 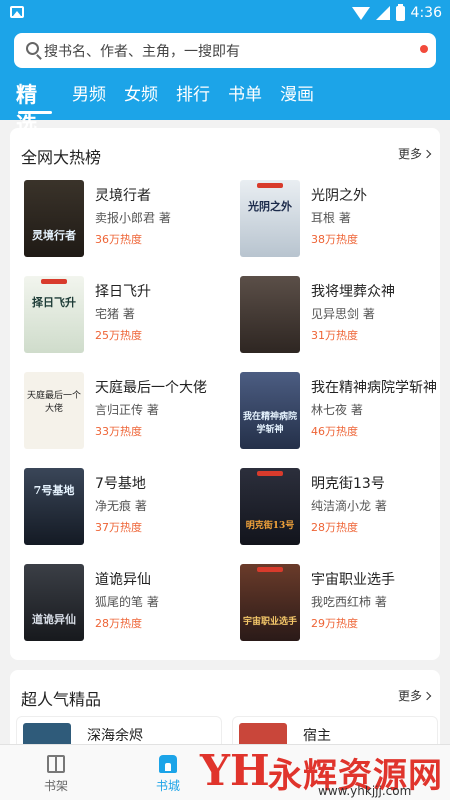 I want to click on wifi-icon, so click(x=360, y=13).